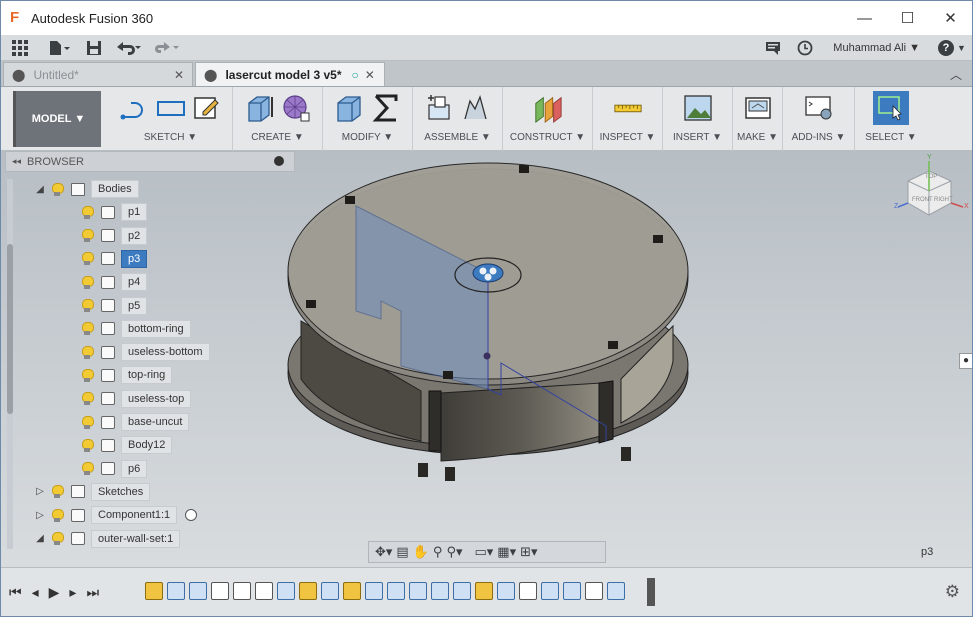 The image size is (973, 617). Describe the element at coordinates (150, 161) in the screenshot. I see `browser-header: ◂◂ BROWSER` at that location.